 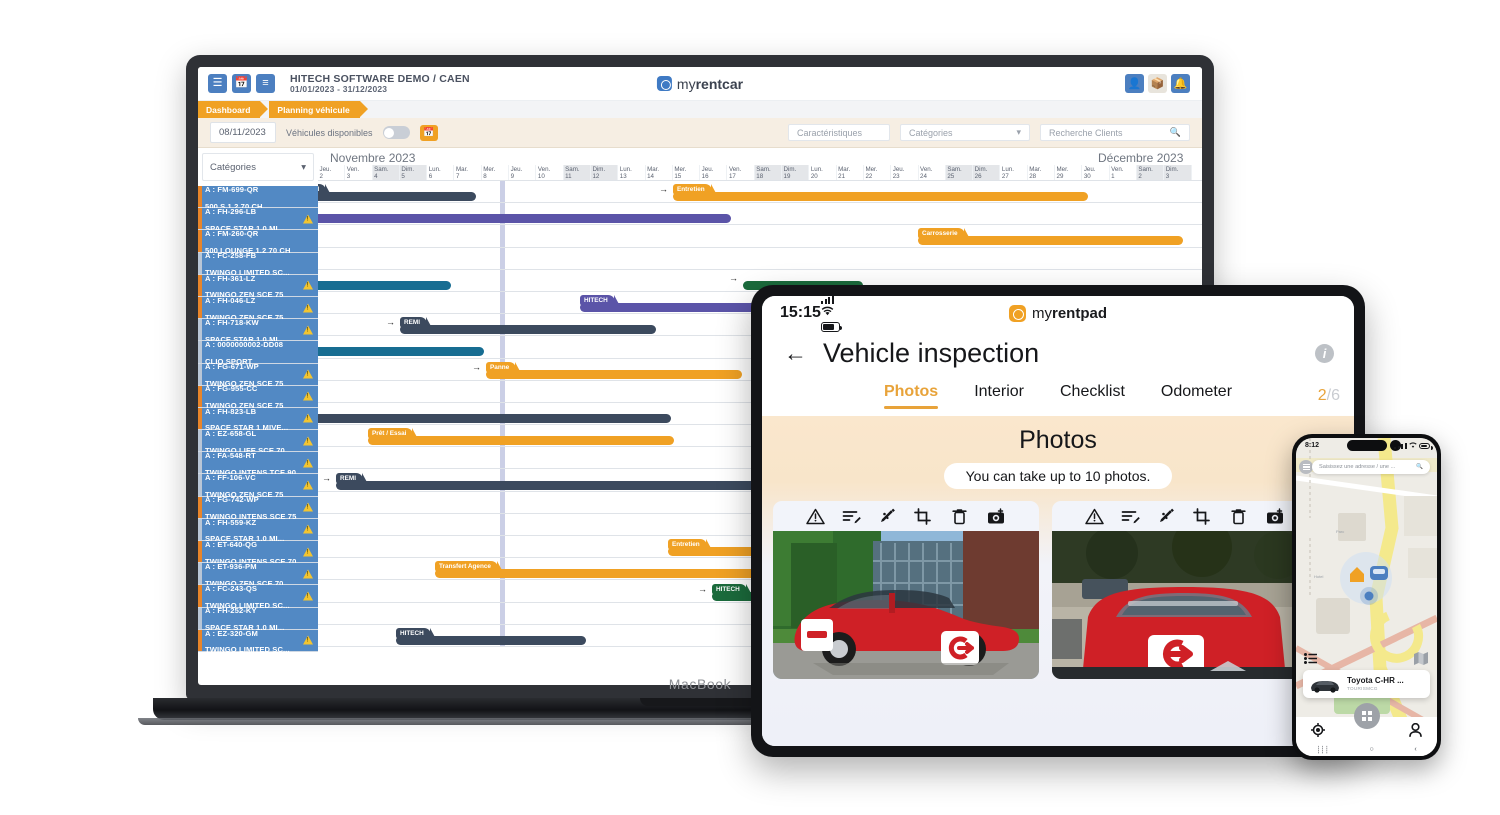 What do you see at coordinates (232, 189) in the screenshot?
I see `vehicle-plate: A : FM-699-QR` at bounding box center [232, 189].